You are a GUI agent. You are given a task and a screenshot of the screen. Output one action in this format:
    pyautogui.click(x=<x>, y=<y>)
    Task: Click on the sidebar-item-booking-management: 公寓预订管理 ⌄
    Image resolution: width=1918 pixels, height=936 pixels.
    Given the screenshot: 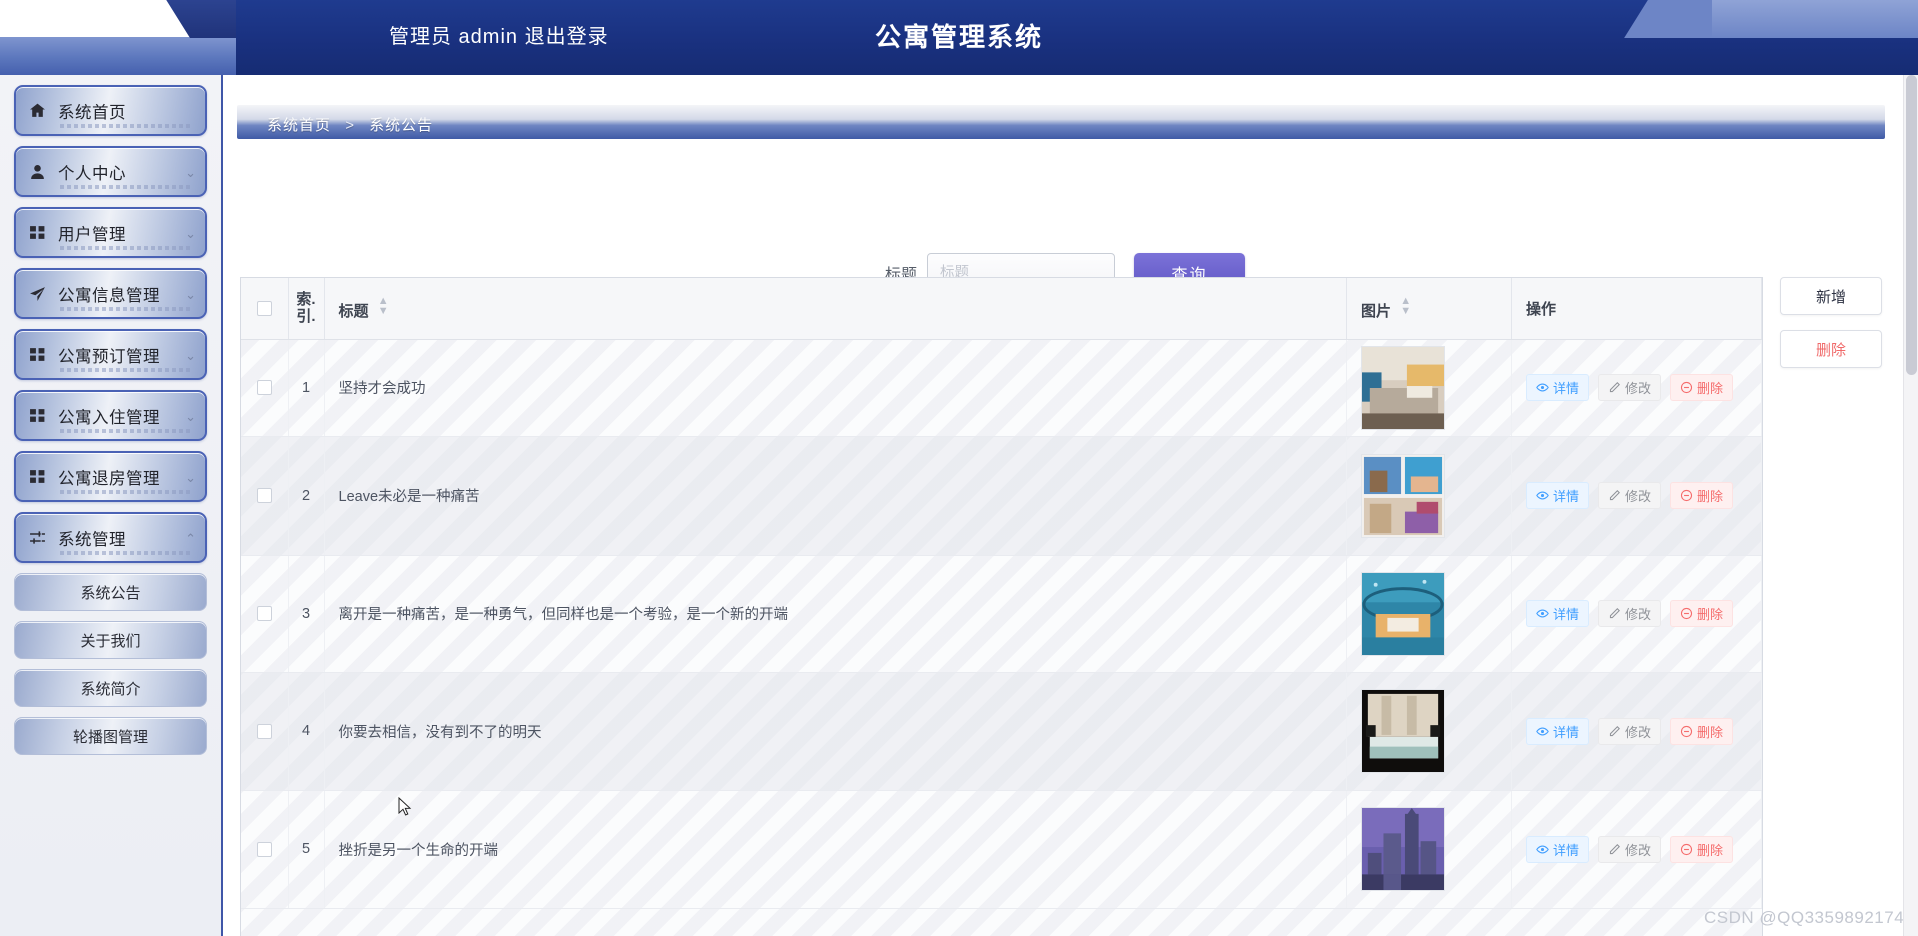 What is the action you would take?
    pyautogui.click(x=110, y=354)
    